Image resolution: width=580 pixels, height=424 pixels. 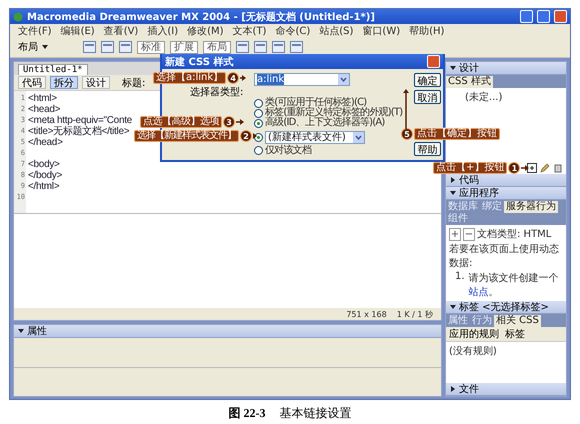 What do you see at coordinates (288, 151) in the screenshot?
I see `radio-label: 仅对该文档` at bounding box center [288, 151].